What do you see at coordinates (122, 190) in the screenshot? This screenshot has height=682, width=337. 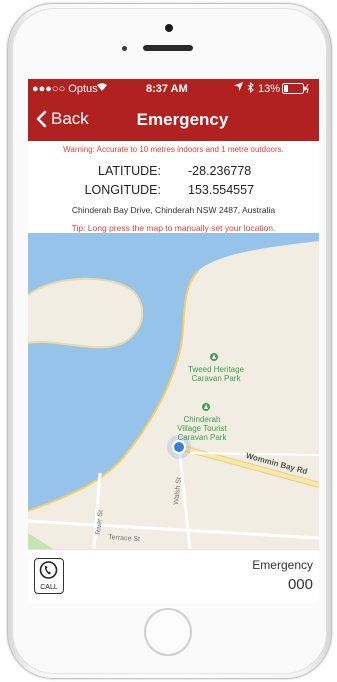 I see `longitude-label: LONGITUDE:` at bounding box center [122, 190].